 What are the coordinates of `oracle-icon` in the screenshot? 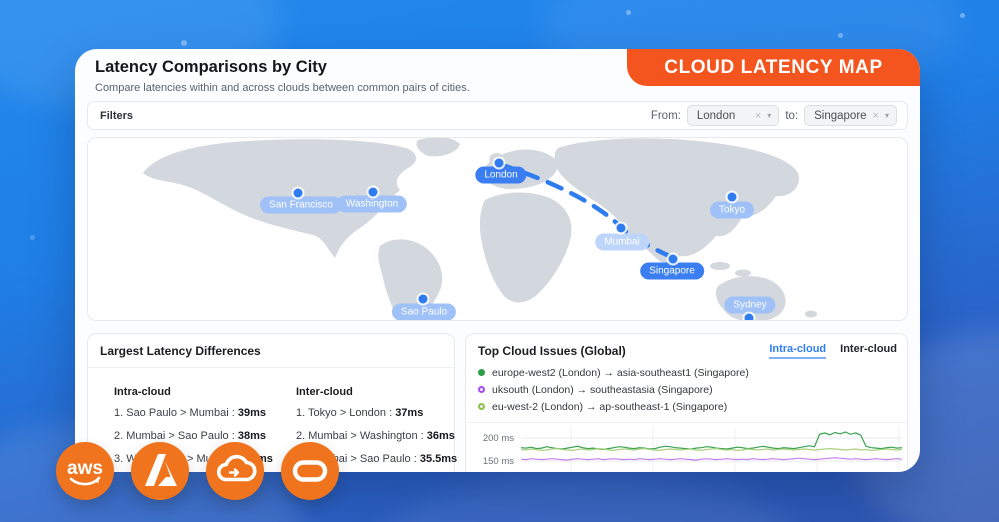 It's located at (310, 471).